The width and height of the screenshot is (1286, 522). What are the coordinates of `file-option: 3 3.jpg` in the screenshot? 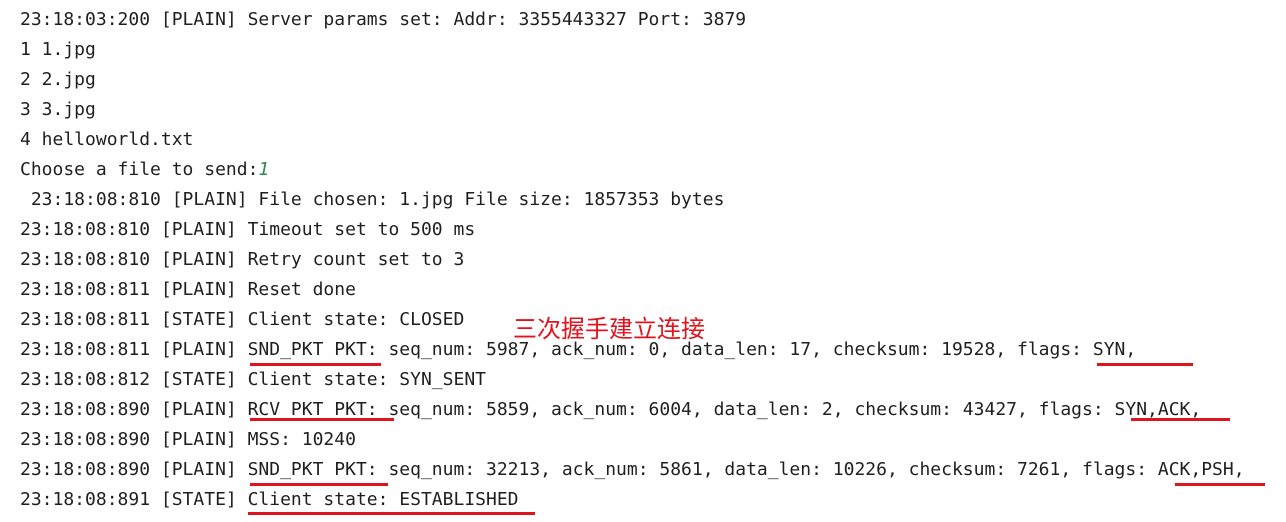 It's located at (58, 109).